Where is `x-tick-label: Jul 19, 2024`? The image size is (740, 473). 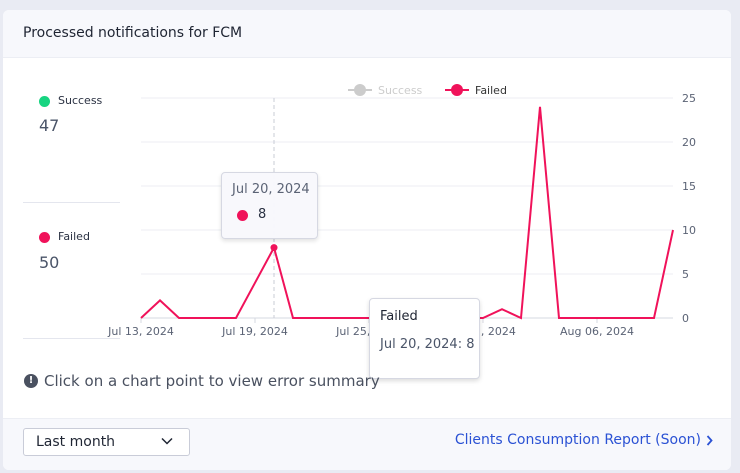 x-tick-label: Jul 19, 2024 is located at coordinates (254, 331).